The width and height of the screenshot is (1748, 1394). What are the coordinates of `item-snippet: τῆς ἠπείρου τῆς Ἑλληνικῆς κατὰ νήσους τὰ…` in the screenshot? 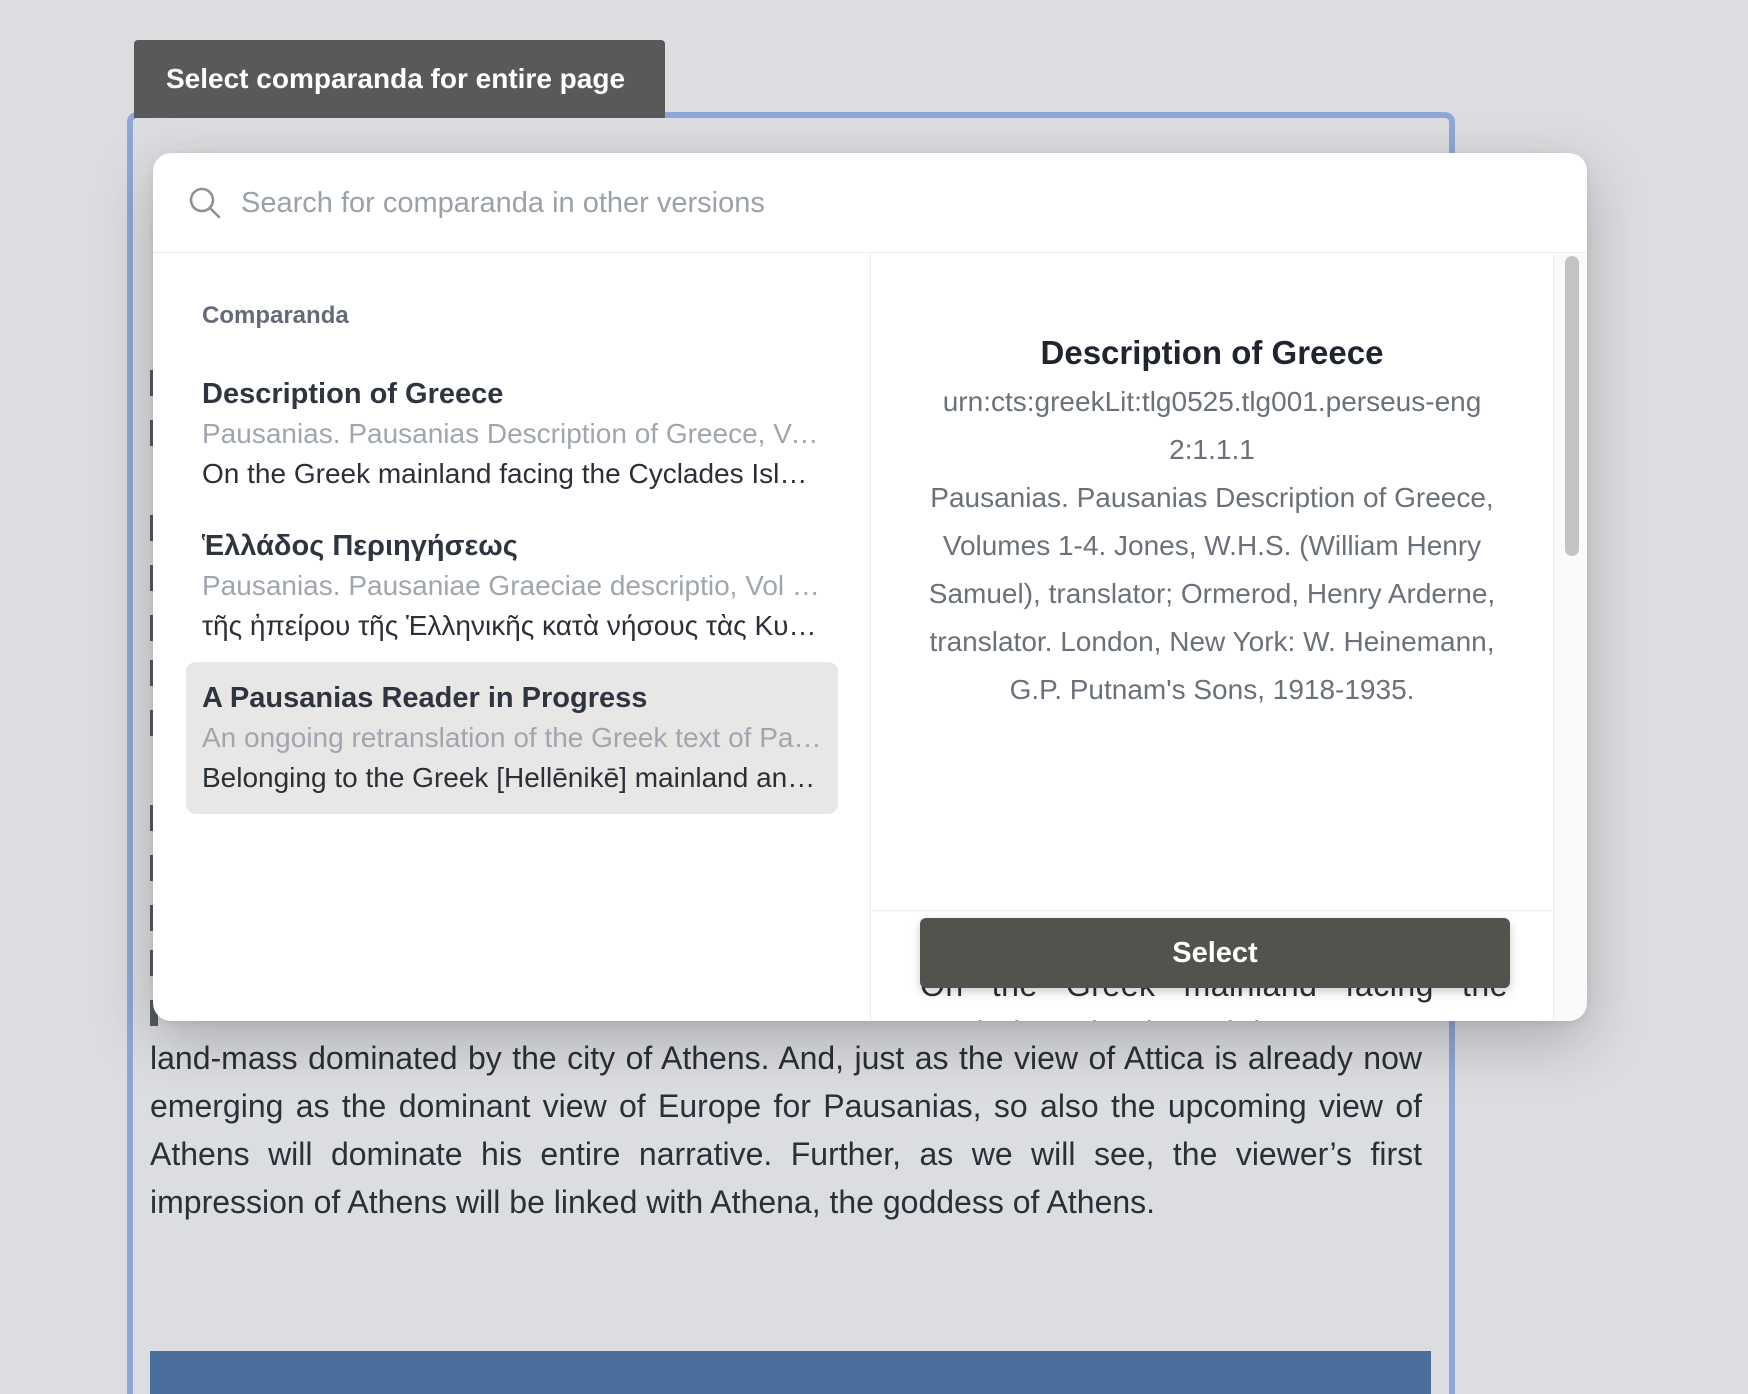 It's located at (512, 625).